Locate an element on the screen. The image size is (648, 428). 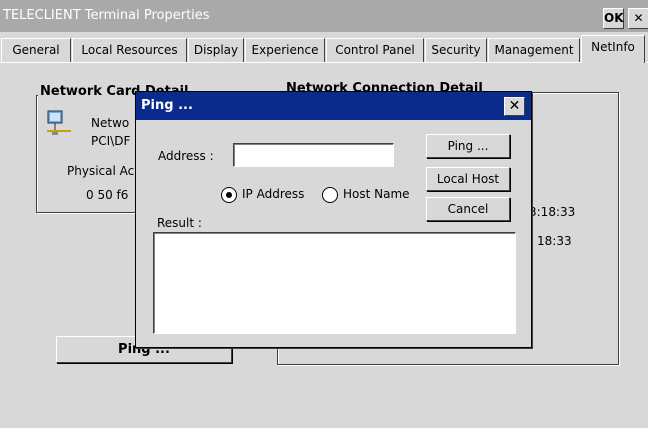
result-label: Result : is located at coordinates (179, 223).